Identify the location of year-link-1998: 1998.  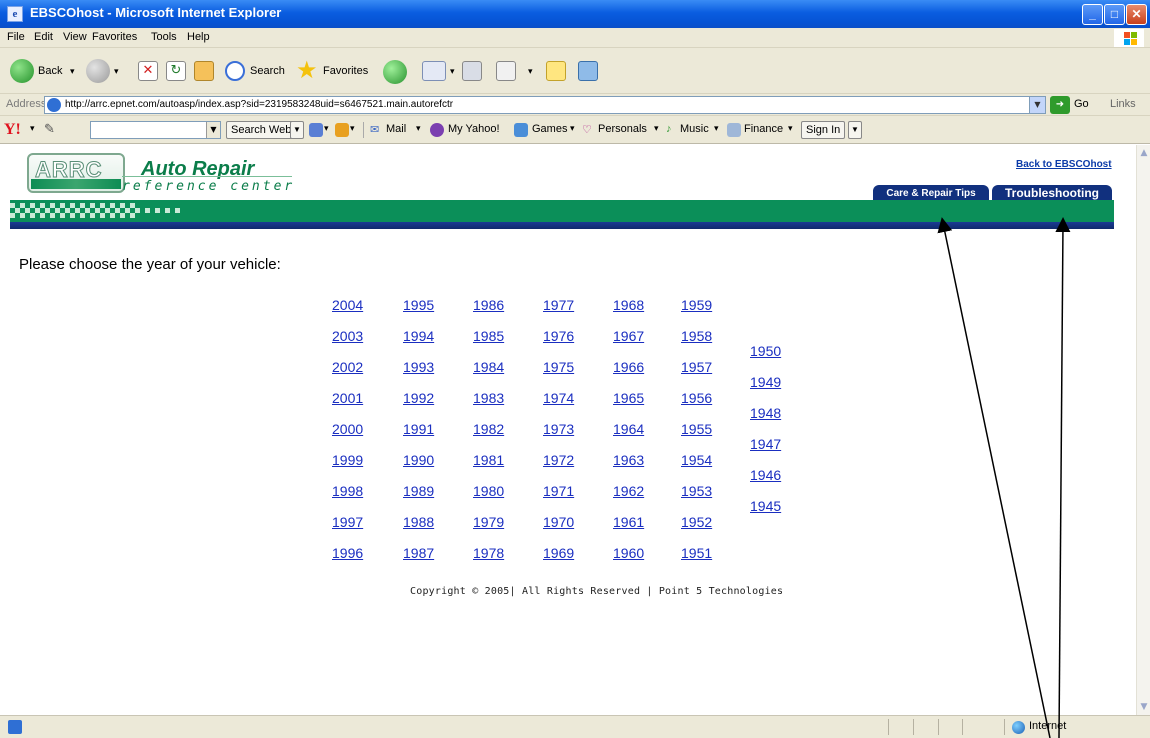
(347, 491).